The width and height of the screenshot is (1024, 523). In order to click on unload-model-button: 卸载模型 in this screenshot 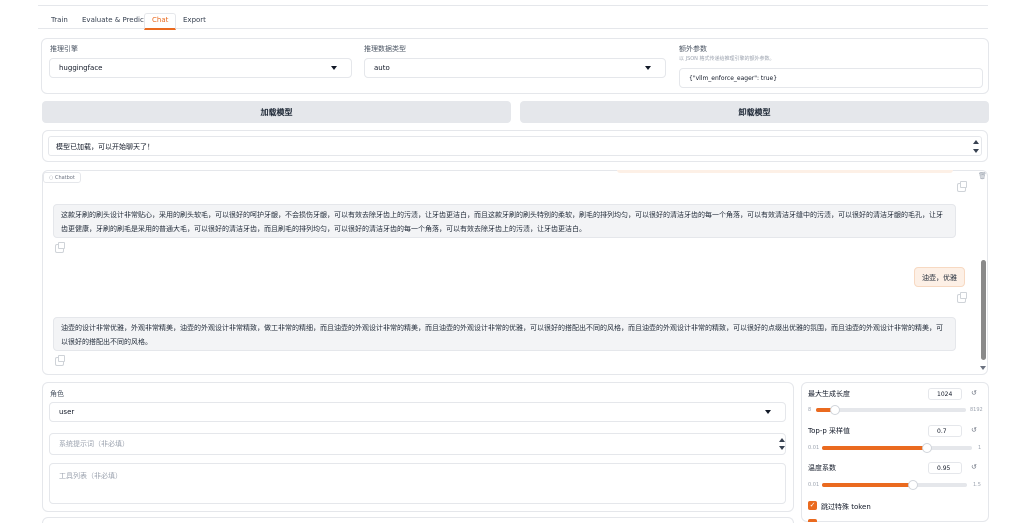, I will do `click(754, 112)`.